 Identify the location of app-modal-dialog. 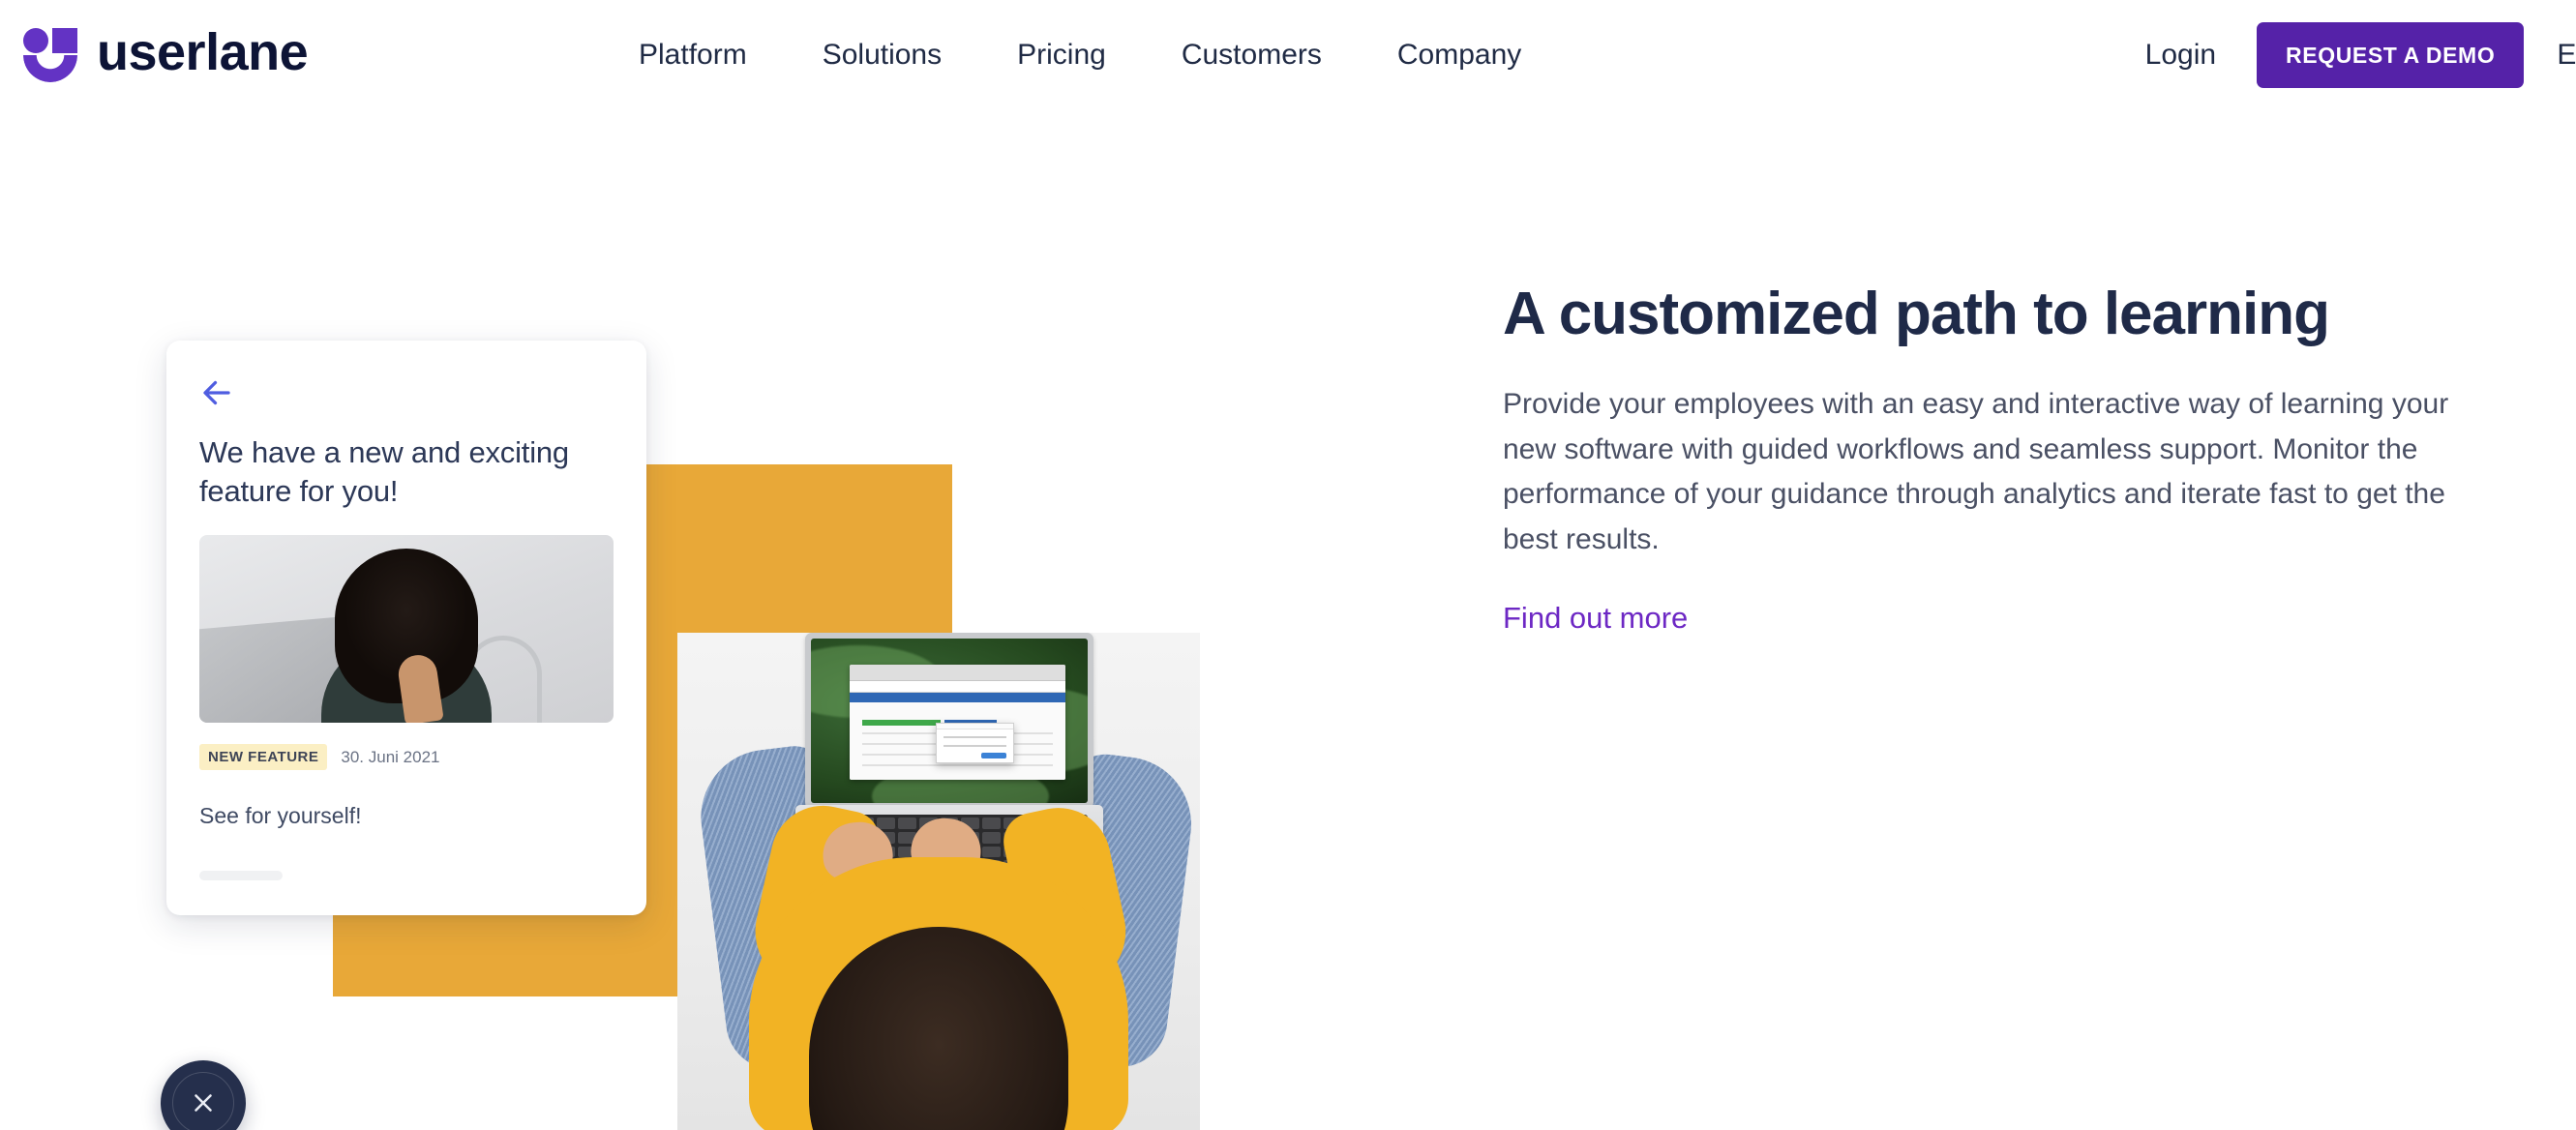
(975, 743).